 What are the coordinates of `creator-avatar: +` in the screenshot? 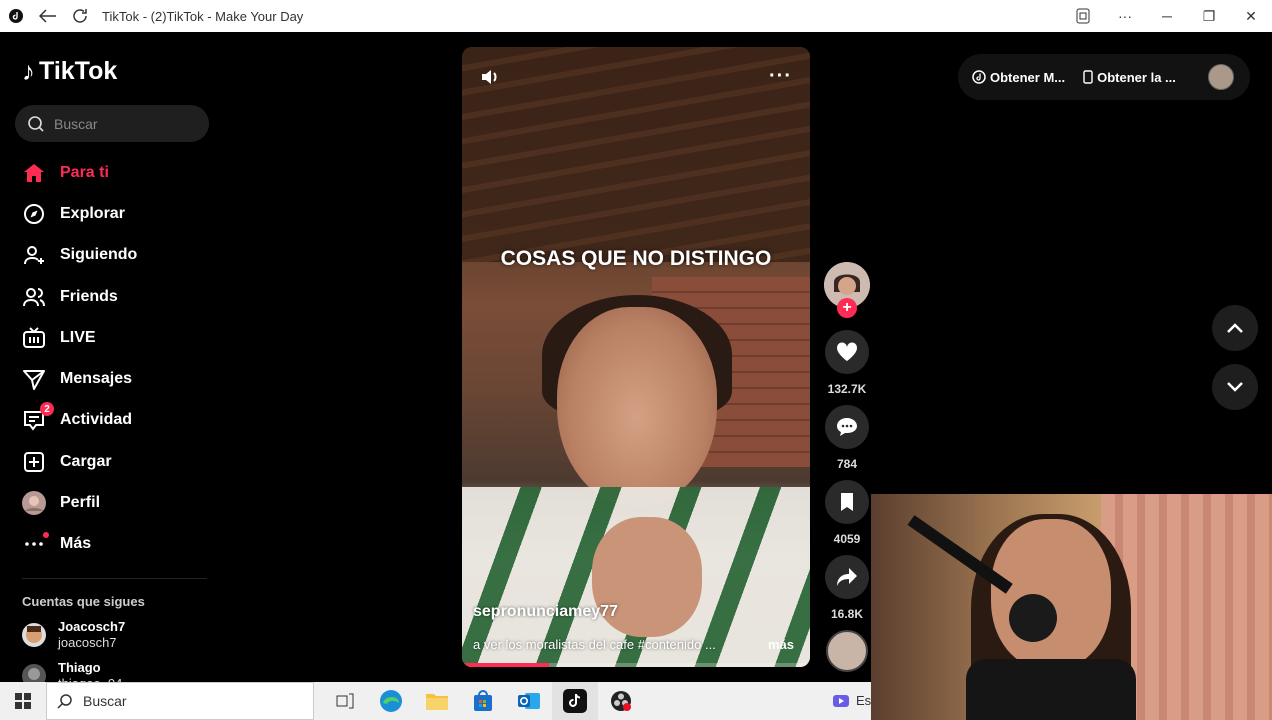 It's located at (847, 290).